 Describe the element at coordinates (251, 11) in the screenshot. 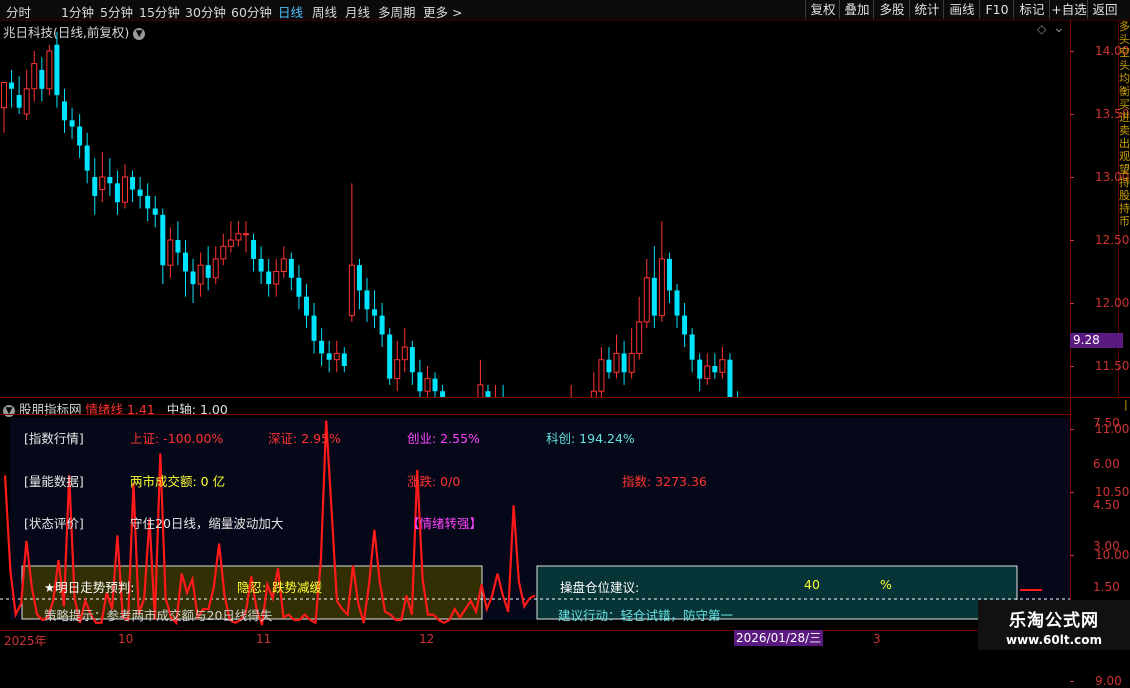

I see `period-tab-60min: 60分钟` at that location.